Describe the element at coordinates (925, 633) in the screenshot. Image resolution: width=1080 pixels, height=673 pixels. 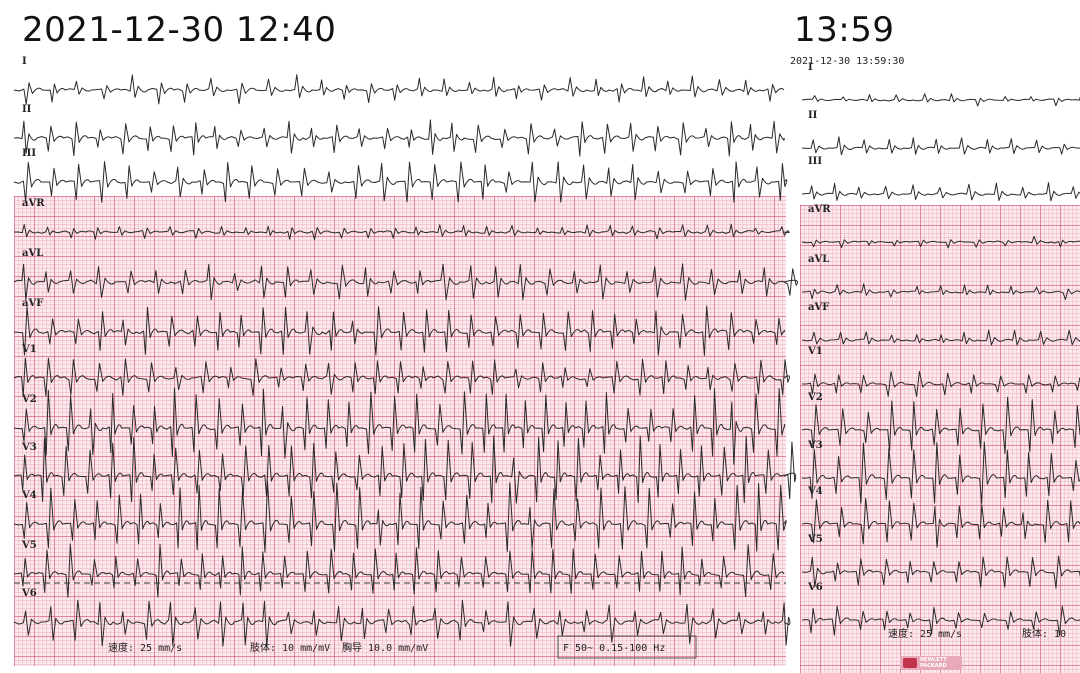
I see `right-speed-text: 速度: 25 mm/s` at that location.